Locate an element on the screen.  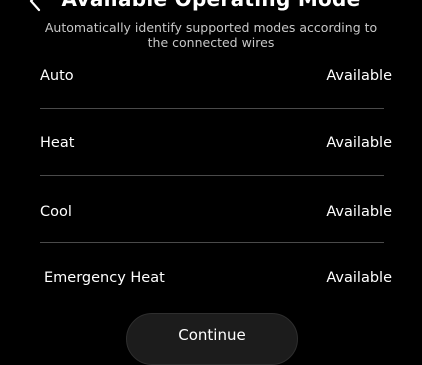
mode-row-heat: Heat Available is located at coordinates (216, 143).